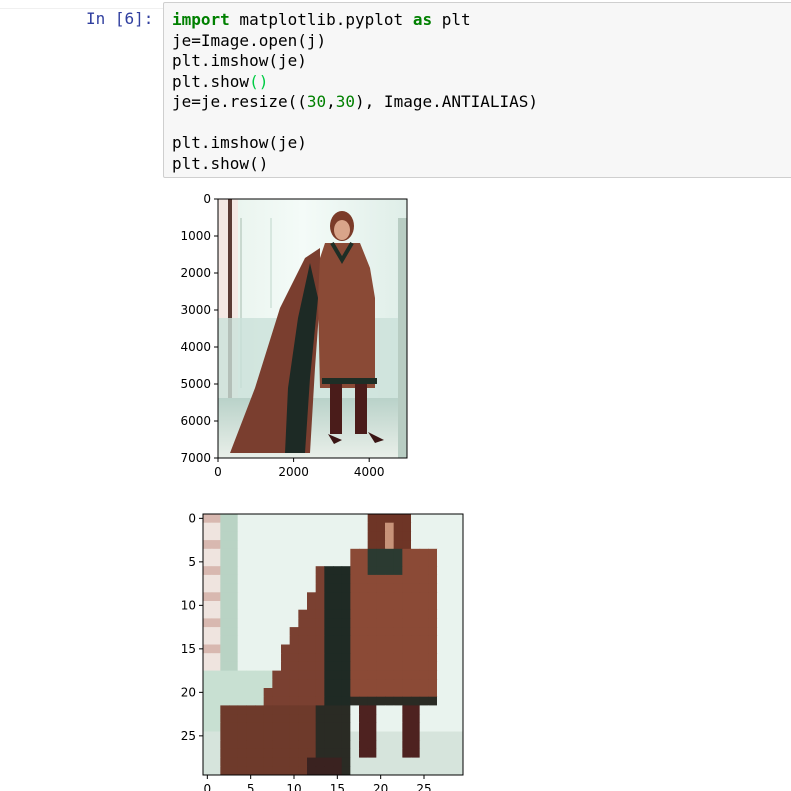 The height and width of the screenshot is (791, 791). I want to click on y-tick-label: 3000, so click(195, 310).